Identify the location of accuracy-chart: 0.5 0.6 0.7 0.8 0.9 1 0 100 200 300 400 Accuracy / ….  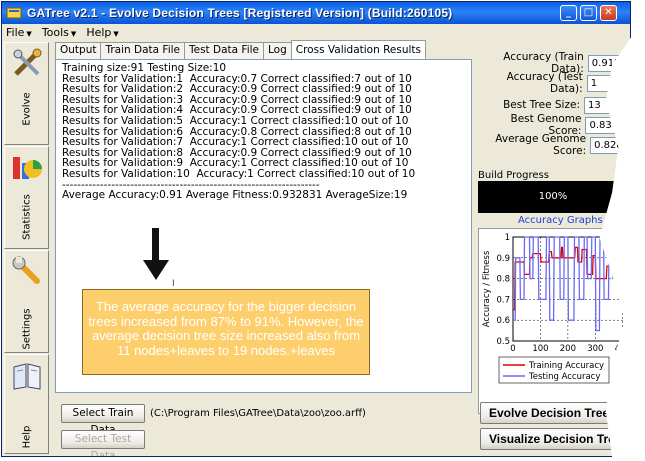
(554, 321).